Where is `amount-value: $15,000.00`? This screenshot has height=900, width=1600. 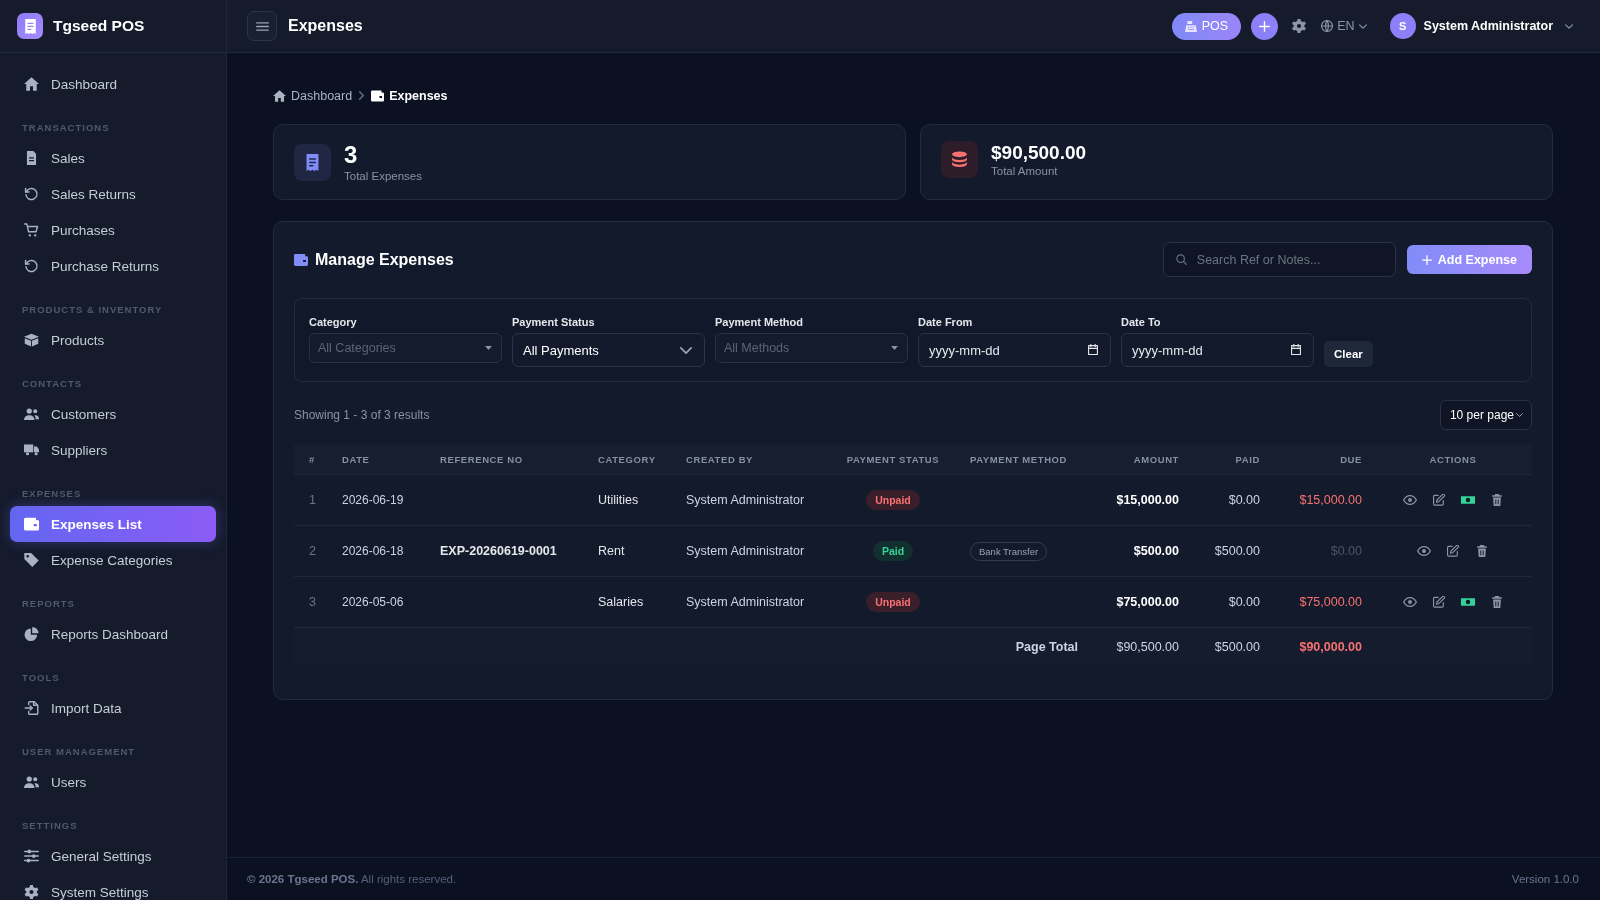
amount-value: $15,000.00 is located at coordinates (1147, 500).